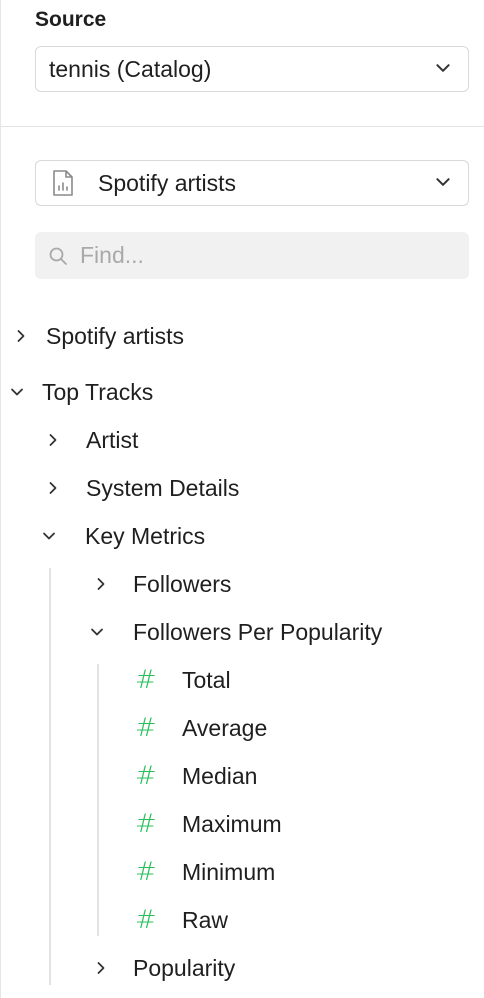  I want to click on dataset-select-value: Spotify artists, so click(167, 182).